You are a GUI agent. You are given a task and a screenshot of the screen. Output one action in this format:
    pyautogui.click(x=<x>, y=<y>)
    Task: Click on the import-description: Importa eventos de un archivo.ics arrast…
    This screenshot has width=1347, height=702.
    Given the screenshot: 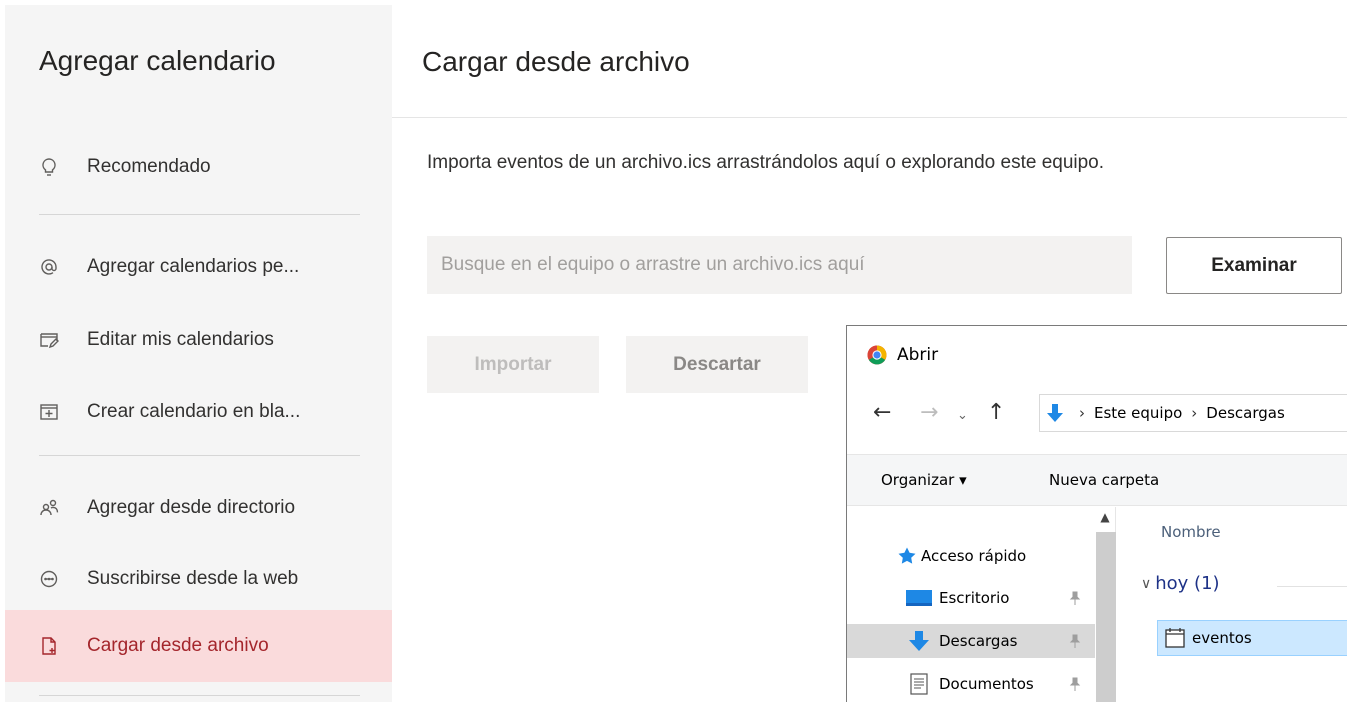 What is the action you would take?
    pyautogui.click(x=766, y=162)
    